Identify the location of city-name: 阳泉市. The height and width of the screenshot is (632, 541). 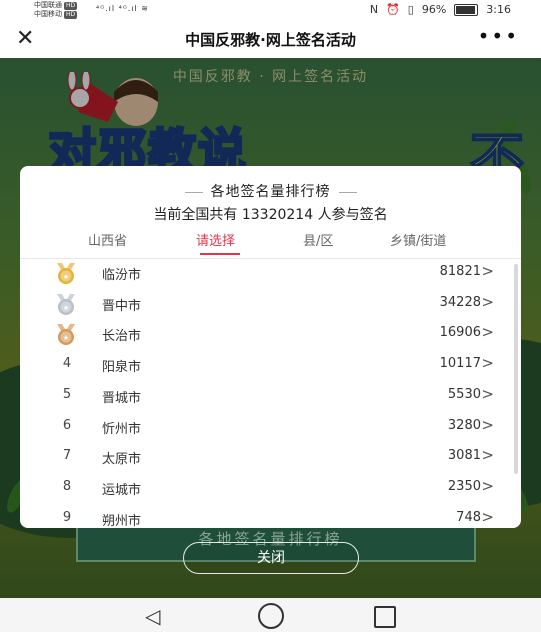
(122, 368).